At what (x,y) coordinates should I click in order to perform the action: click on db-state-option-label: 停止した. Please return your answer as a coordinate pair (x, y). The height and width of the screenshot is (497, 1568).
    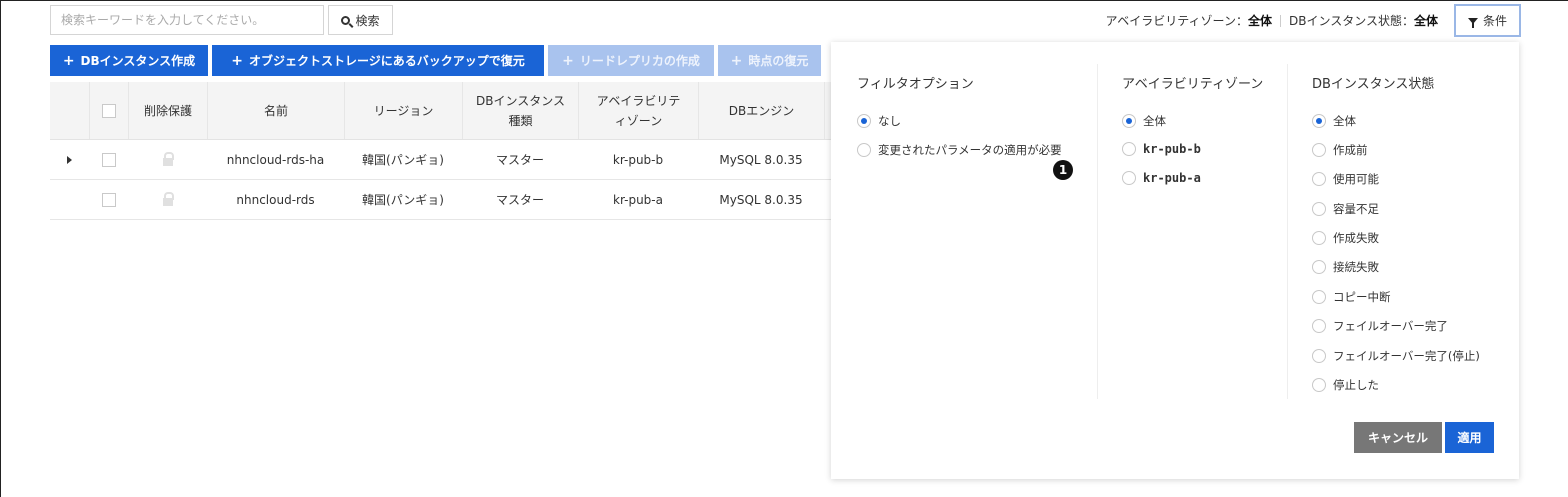
    Looking at the image, I should click on (1356, 385).